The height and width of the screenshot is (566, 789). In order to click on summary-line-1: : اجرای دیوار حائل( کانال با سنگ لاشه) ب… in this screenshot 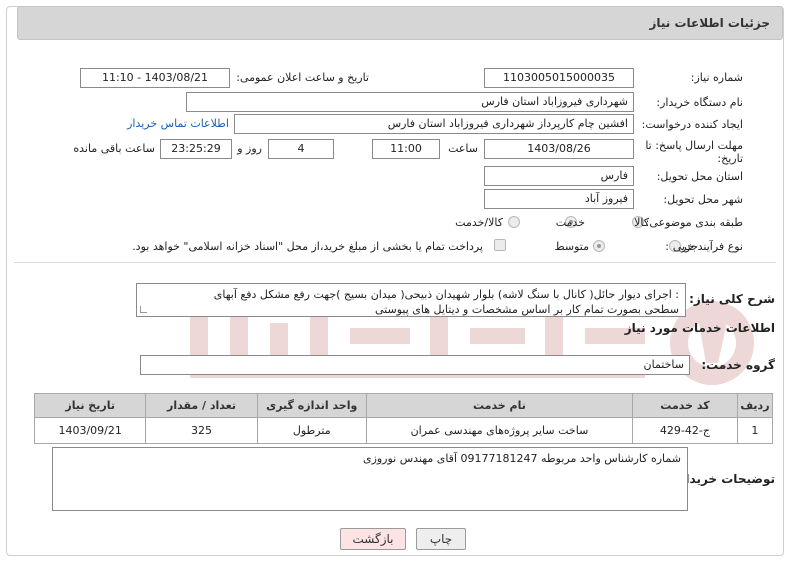, I will do `click(446, 294)`.